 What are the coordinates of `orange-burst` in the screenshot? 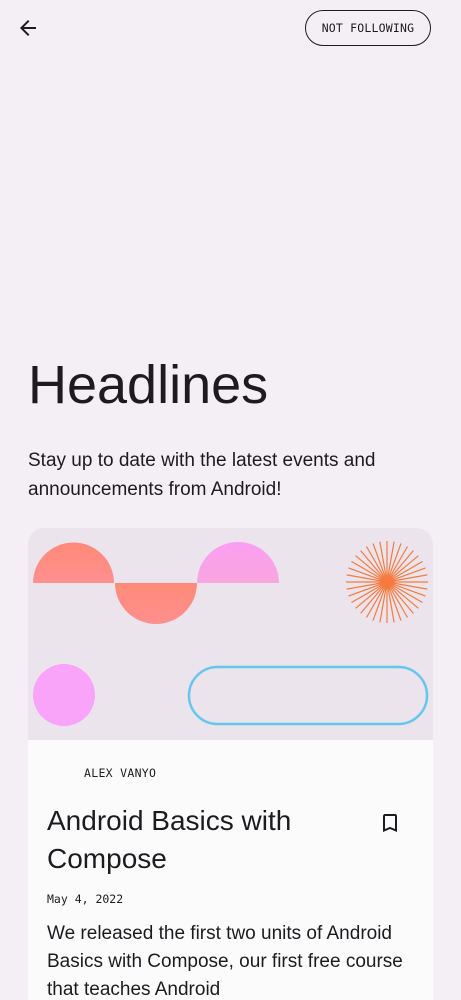 It's located at (387, 582).